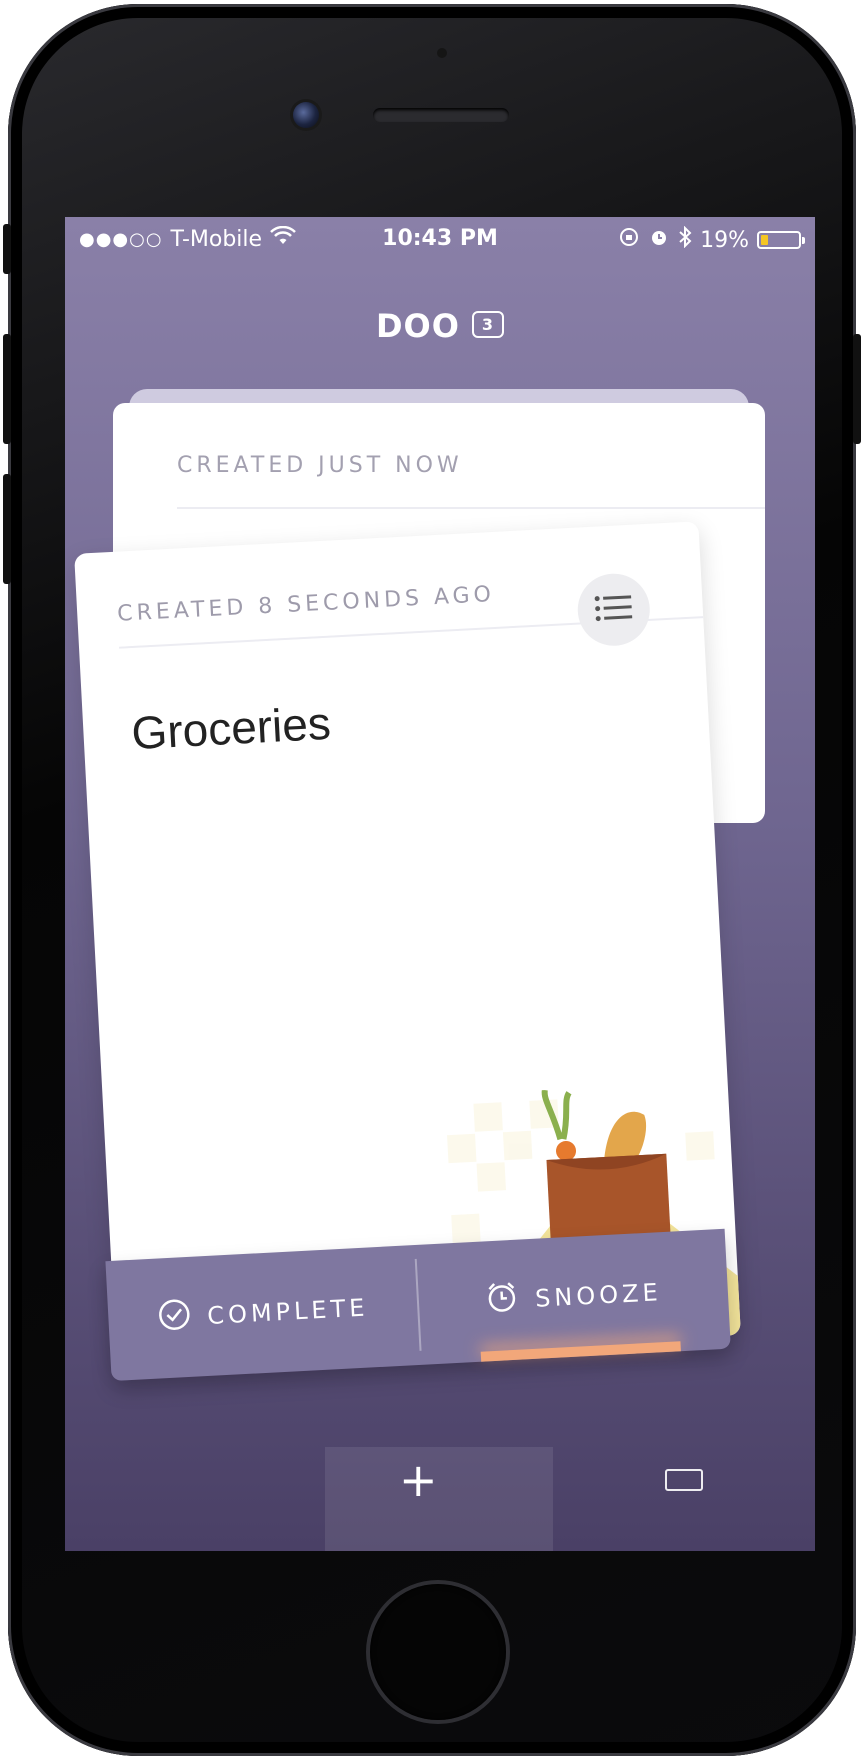  Describe the element at coordinates (442, 53) in the screenshot. I see `proximity-sensor` at that location.